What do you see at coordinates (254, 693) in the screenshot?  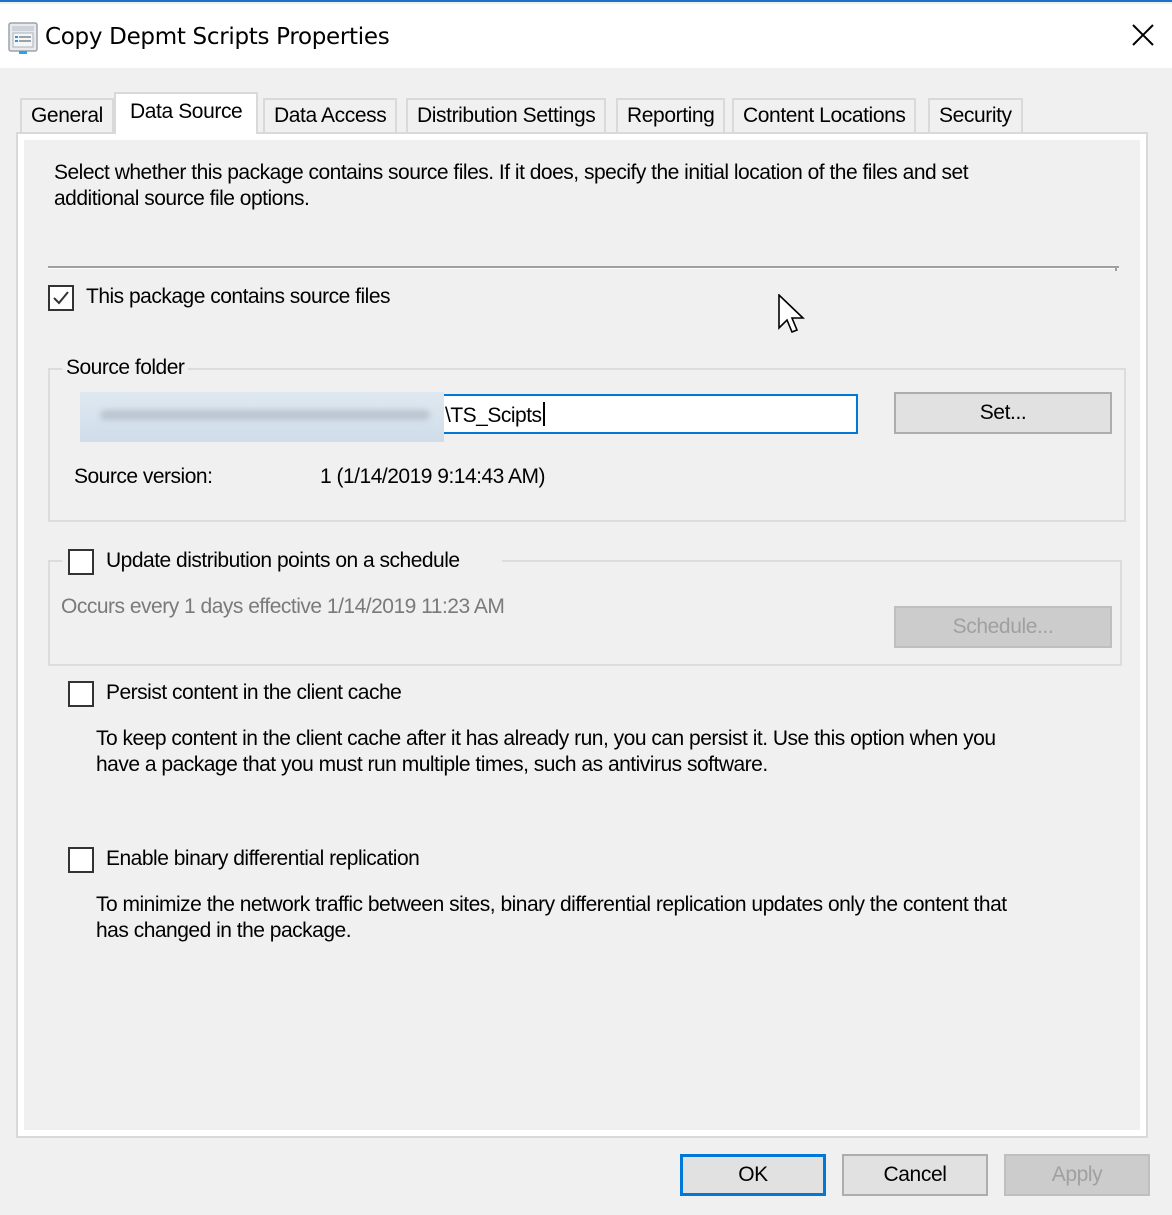 I see `persist-content-label: Persist content in the client cache` at bounding box center [254, 693].